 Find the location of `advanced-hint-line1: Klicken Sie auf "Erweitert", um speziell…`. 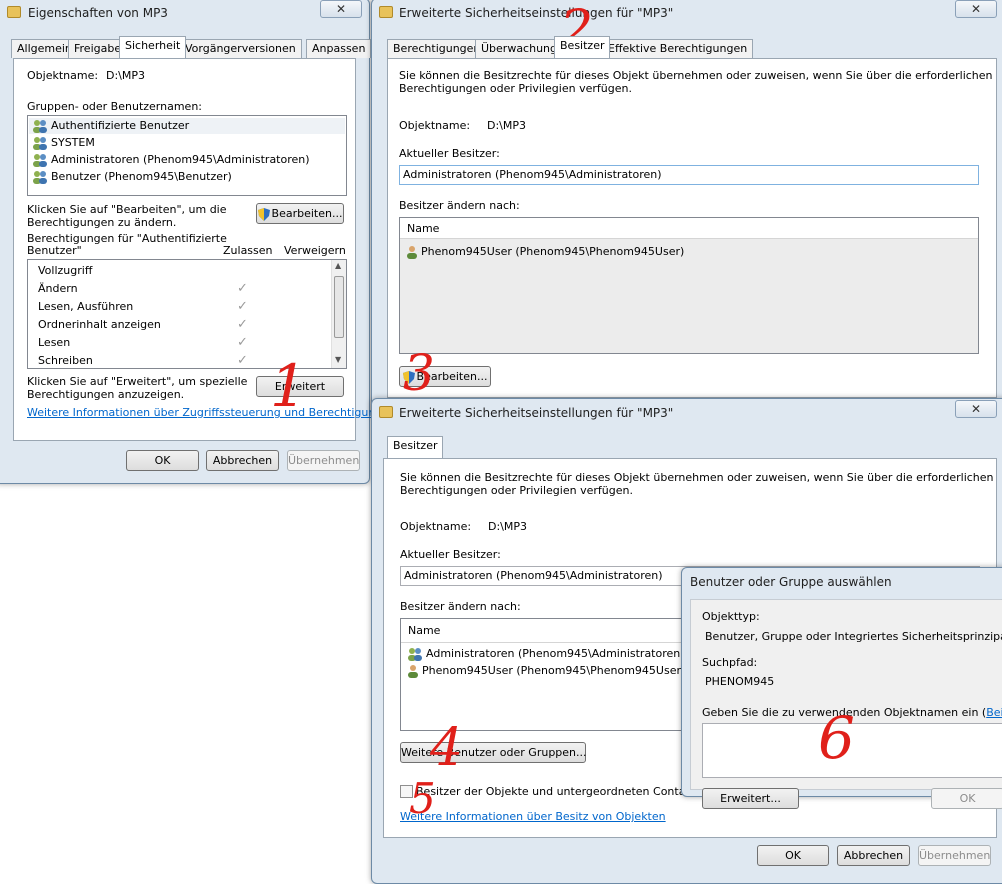

advanced-hint-line1: Klicken Sie auf "Erweitert", um speziell… is located at coordinates (137, 381).